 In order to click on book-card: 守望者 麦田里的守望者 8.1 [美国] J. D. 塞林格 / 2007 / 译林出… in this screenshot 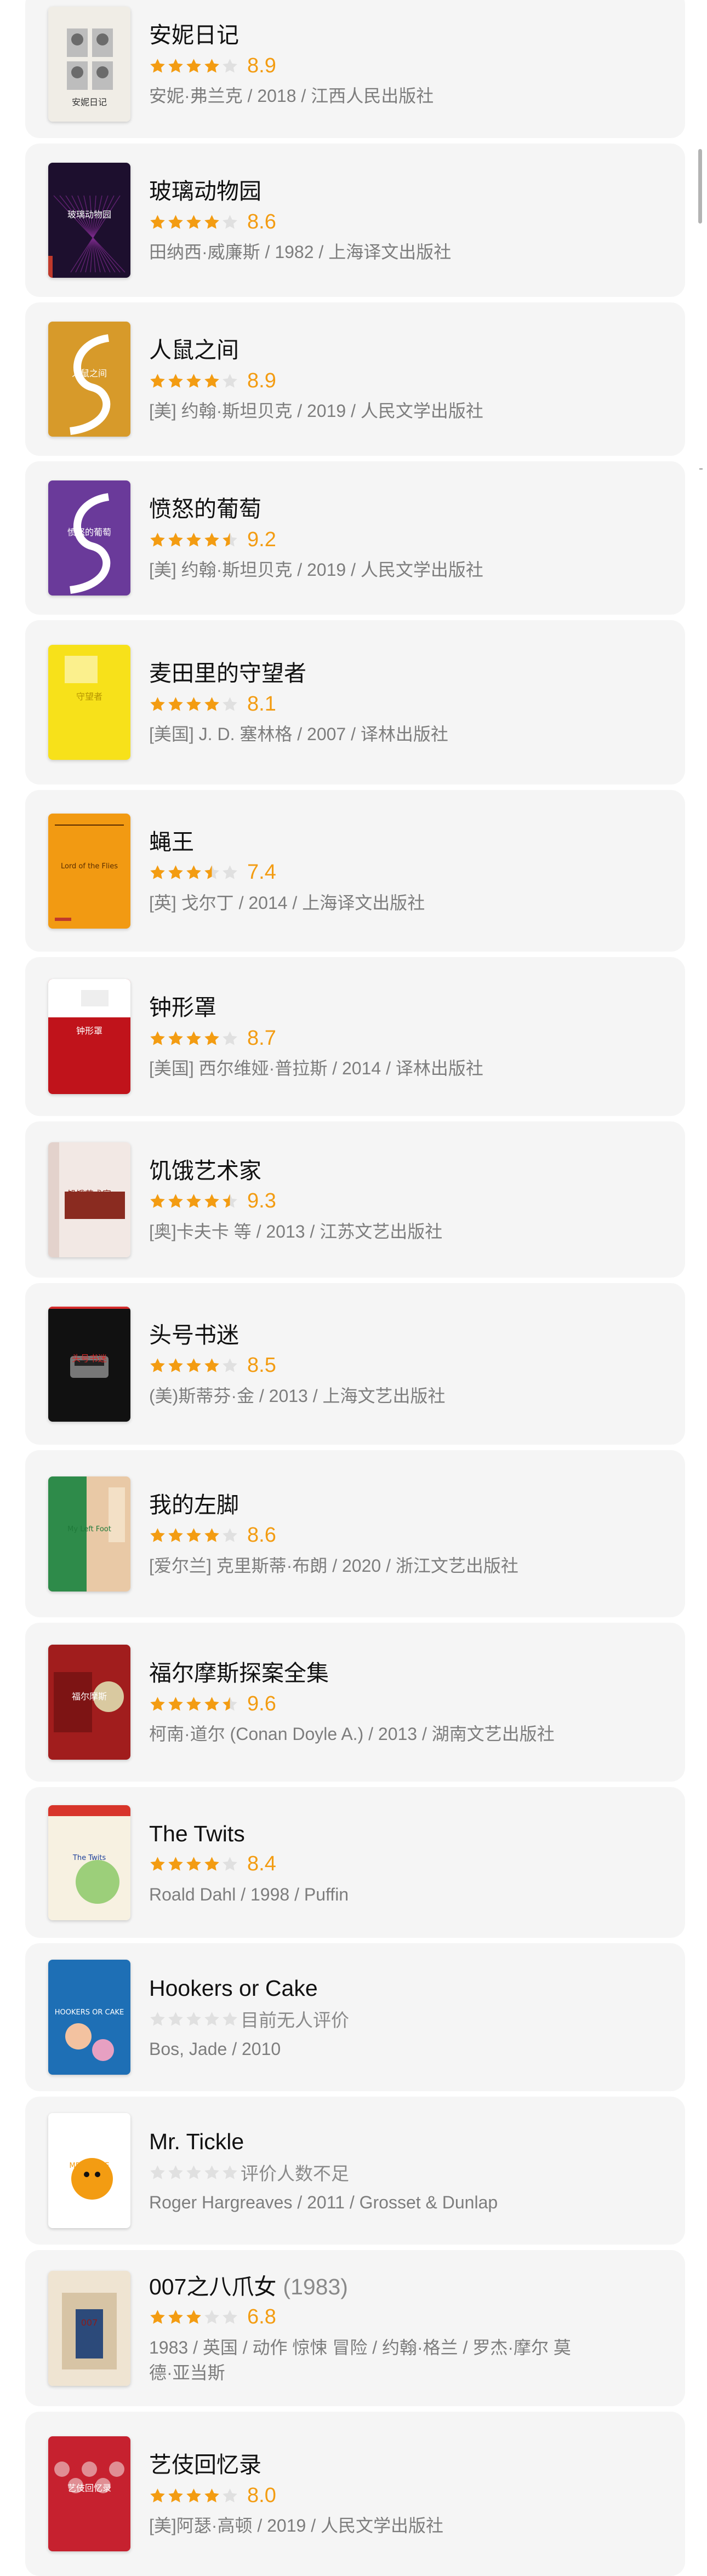, I will do `click(355, 702)`.